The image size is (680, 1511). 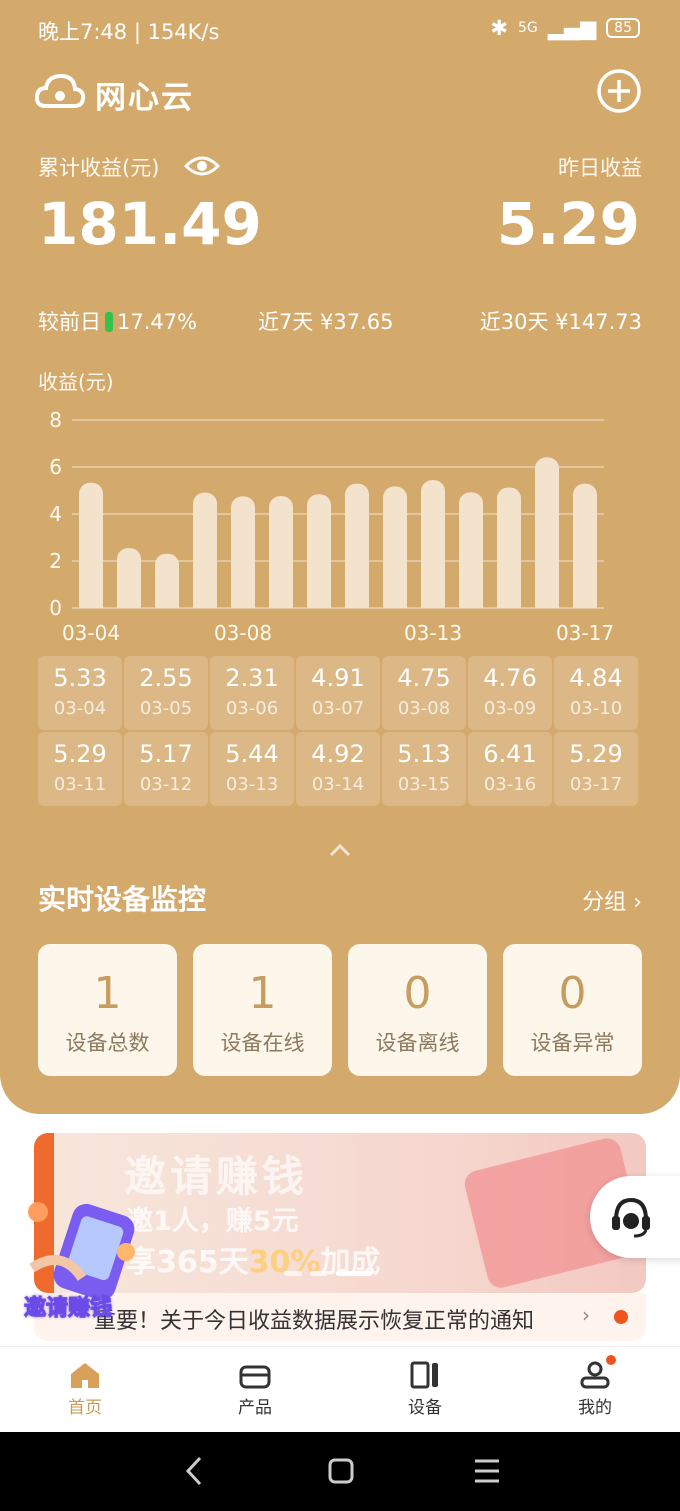 What do you see at coordinates (595, 1408) in the screenshot?
I see `tab-label: 我的` at bounding box center [595, 1408].